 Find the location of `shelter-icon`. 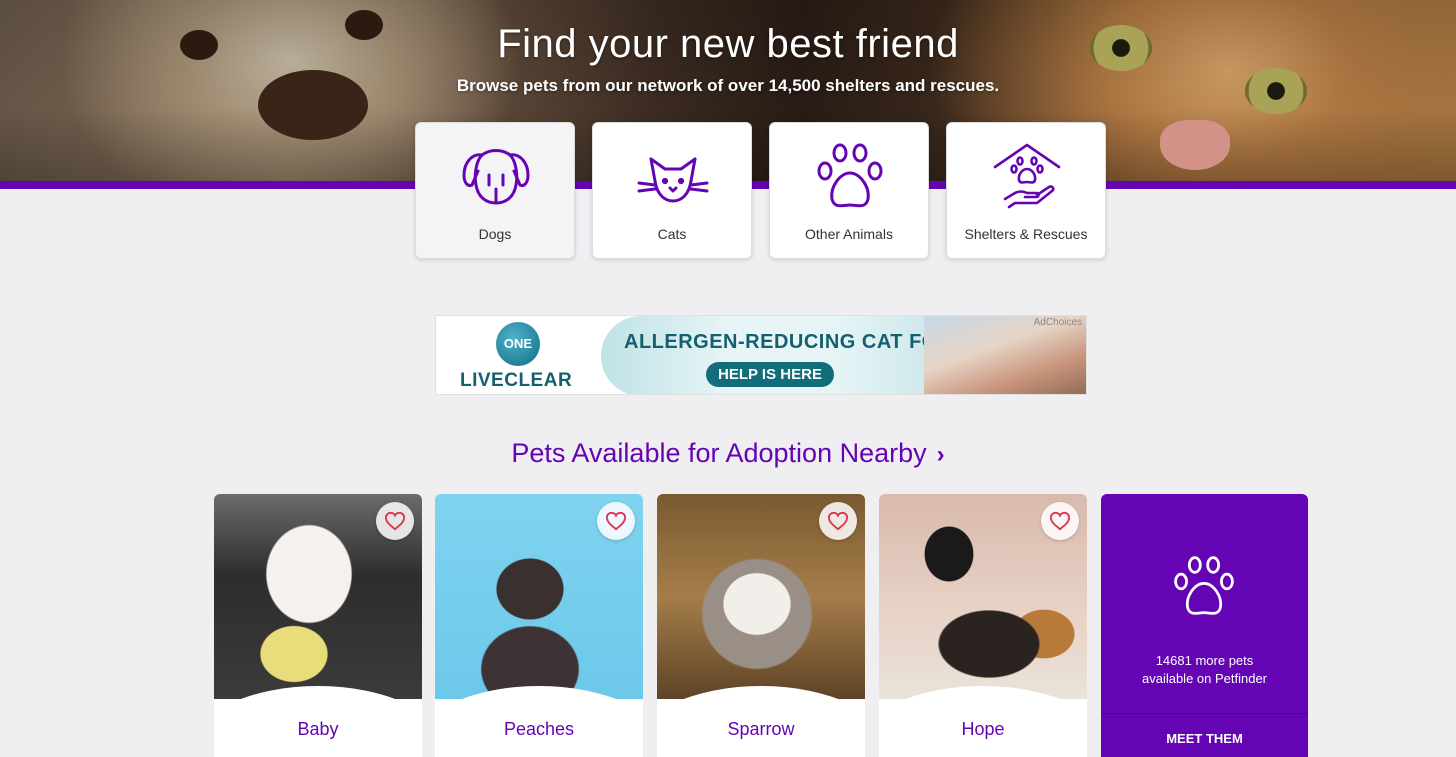

shelter-icon is located at coordinates (1027, 176).